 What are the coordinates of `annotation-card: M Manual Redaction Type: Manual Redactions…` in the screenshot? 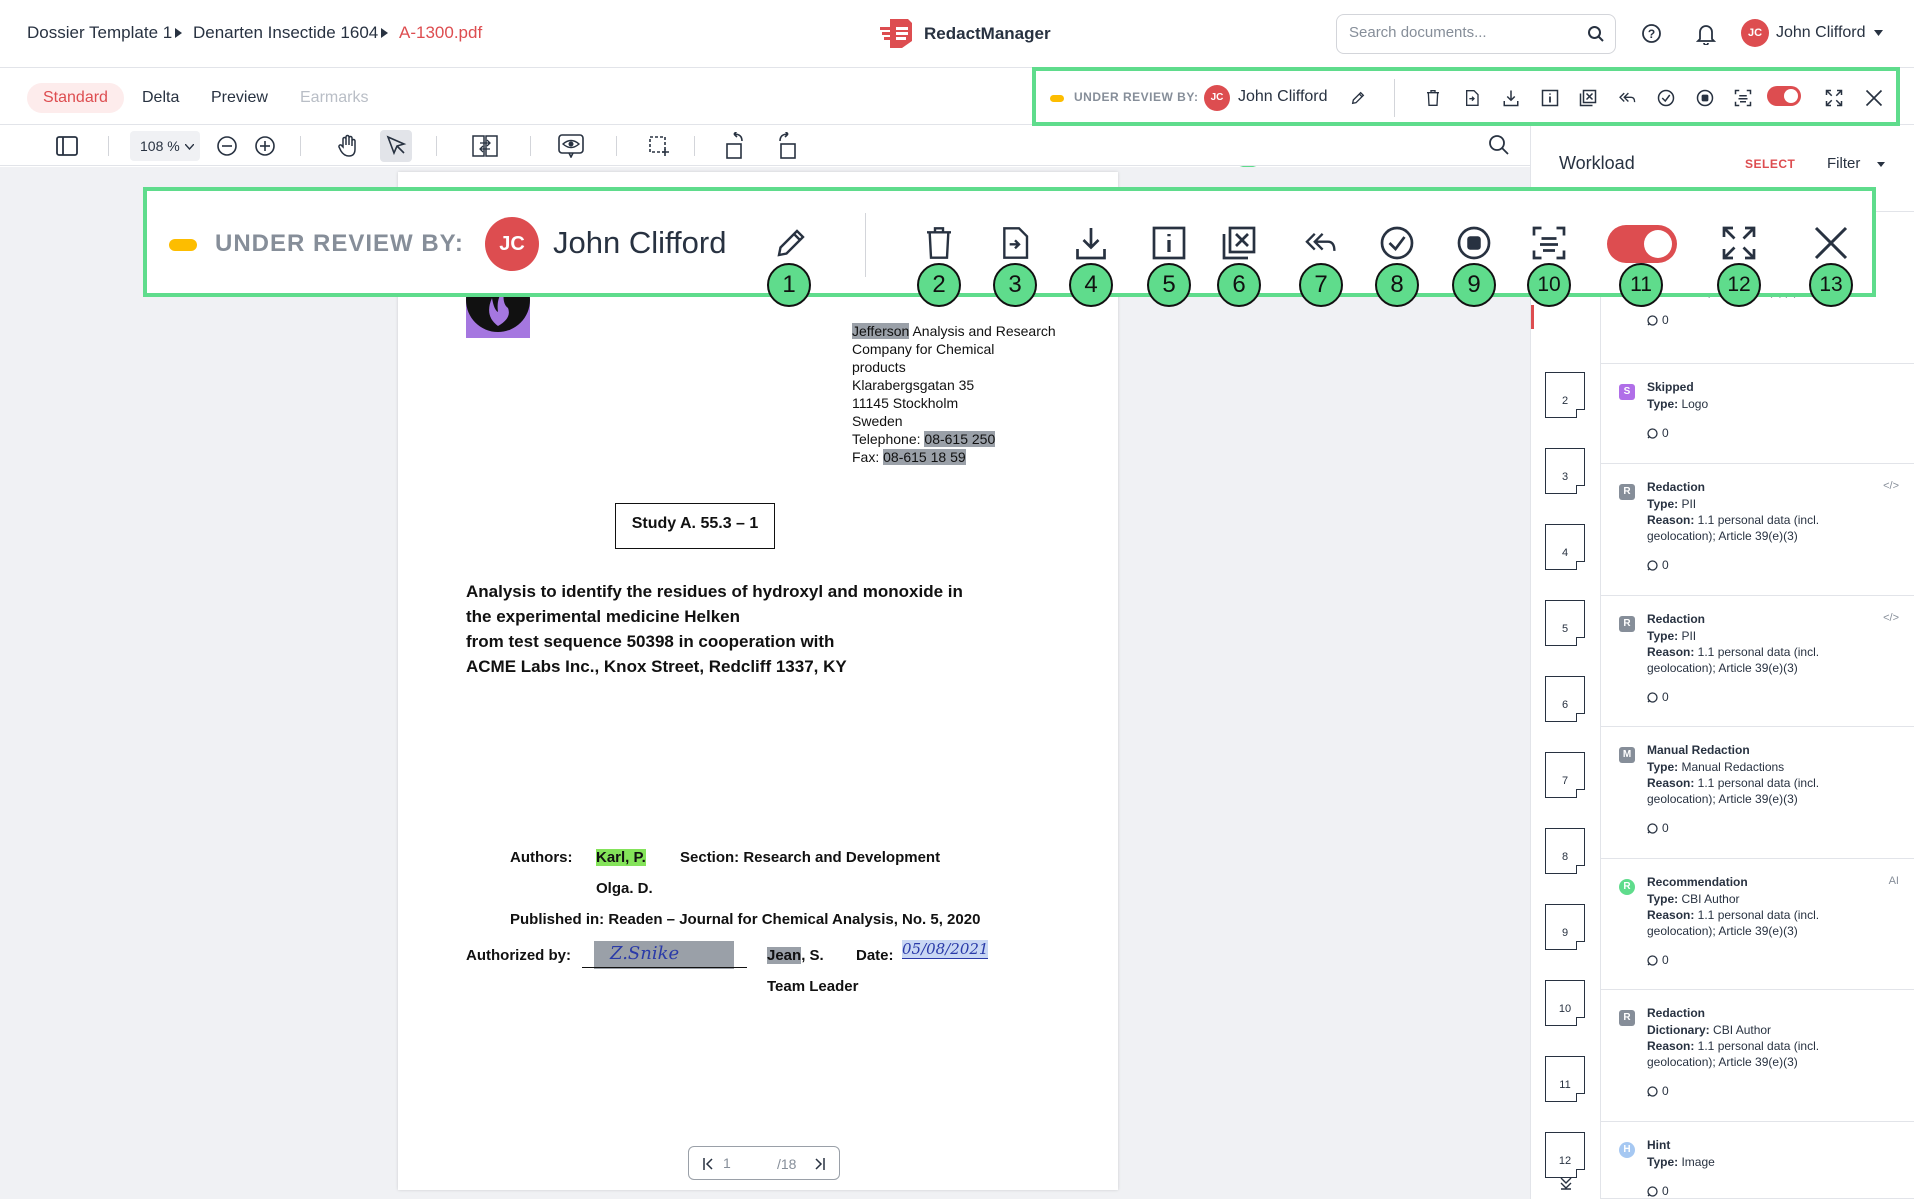 It's located at (1757, 793).